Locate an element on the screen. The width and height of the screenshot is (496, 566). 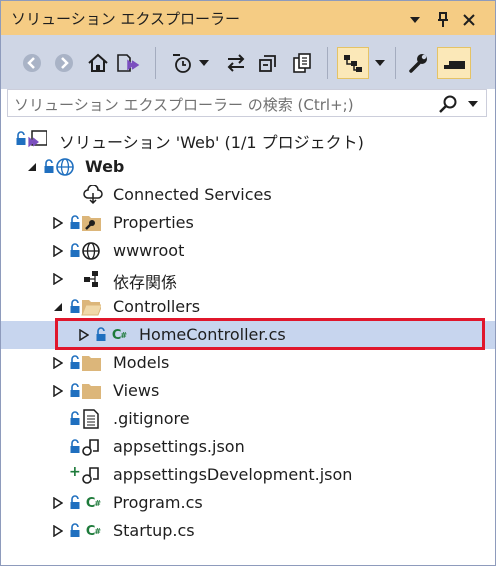
tree-item-wwwroot: wwwroot is located at coordinates (248, 251).